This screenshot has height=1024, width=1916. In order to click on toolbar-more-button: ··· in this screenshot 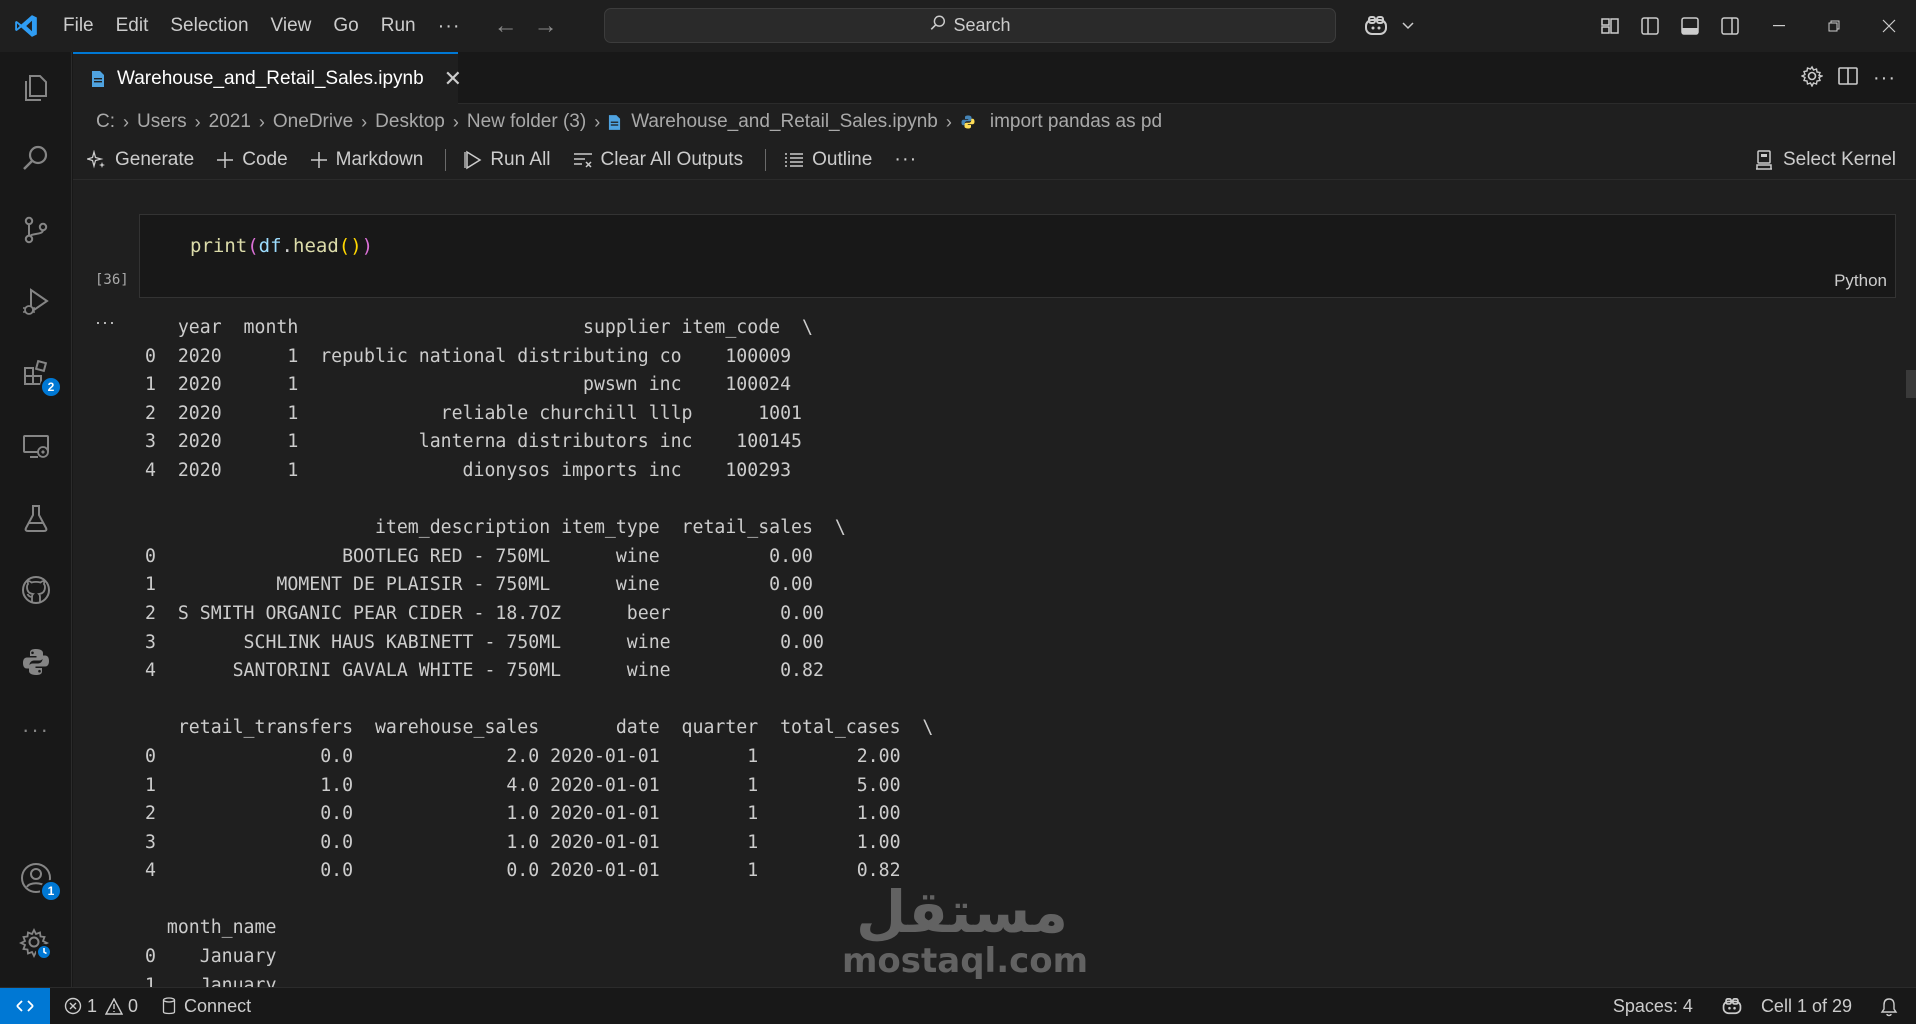, I will do `click(905, 159)`.